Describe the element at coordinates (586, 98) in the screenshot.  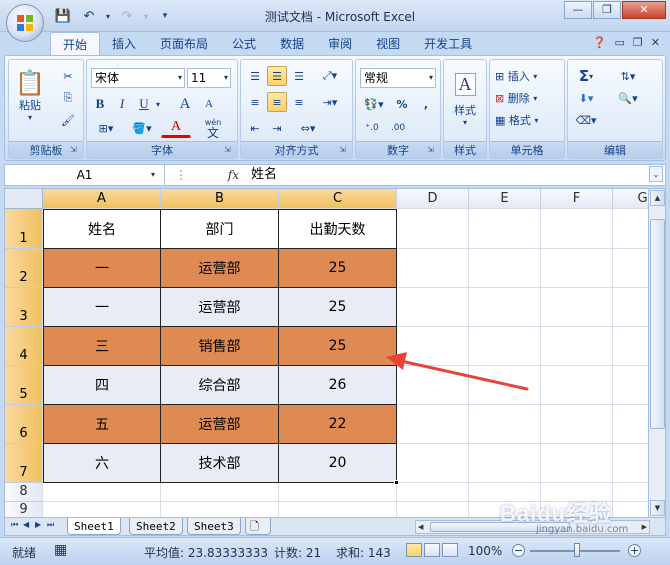
I see `fill-icon: ⬇▾` at that location.